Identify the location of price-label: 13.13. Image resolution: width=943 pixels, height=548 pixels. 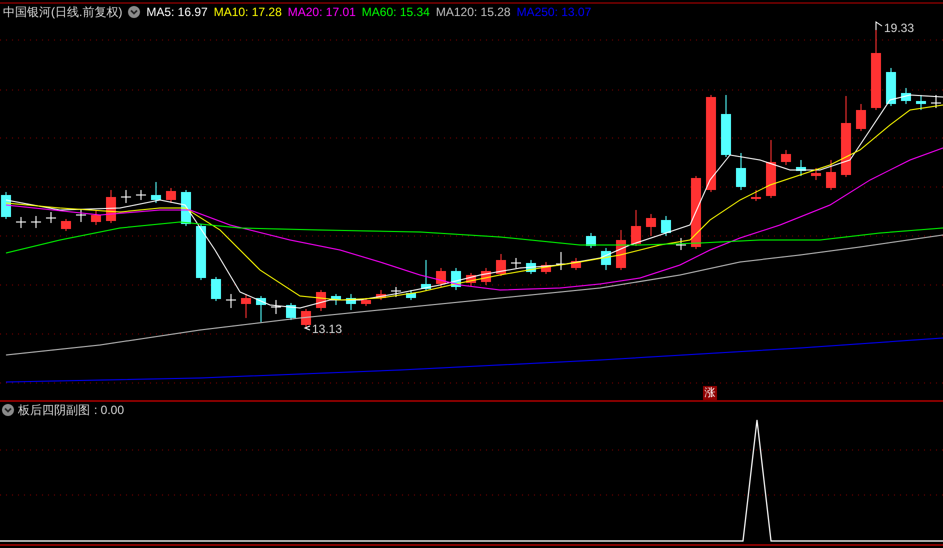
(327, 329).